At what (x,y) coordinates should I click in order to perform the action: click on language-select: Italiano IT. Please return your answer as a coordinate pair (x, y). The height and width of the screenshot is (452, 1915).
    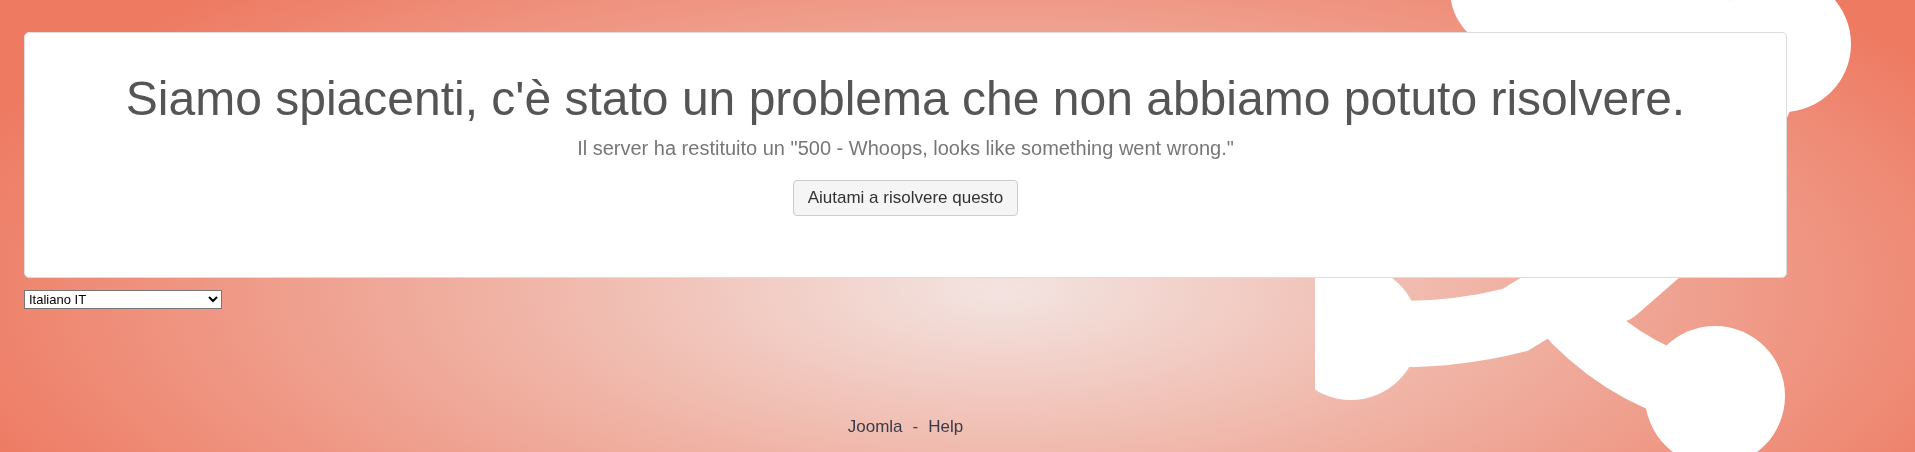
    Looking at the image, I should click on (123, 299).